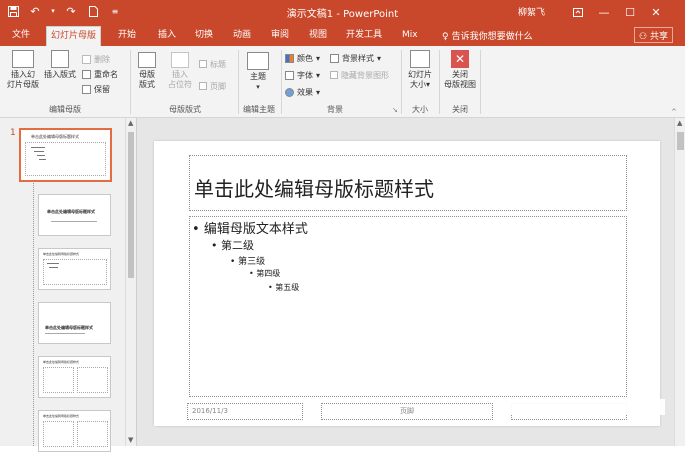  Describe the element at coordinates (232, 245) in the screenshot. I see `text-level-2: • 第二级` at that location.